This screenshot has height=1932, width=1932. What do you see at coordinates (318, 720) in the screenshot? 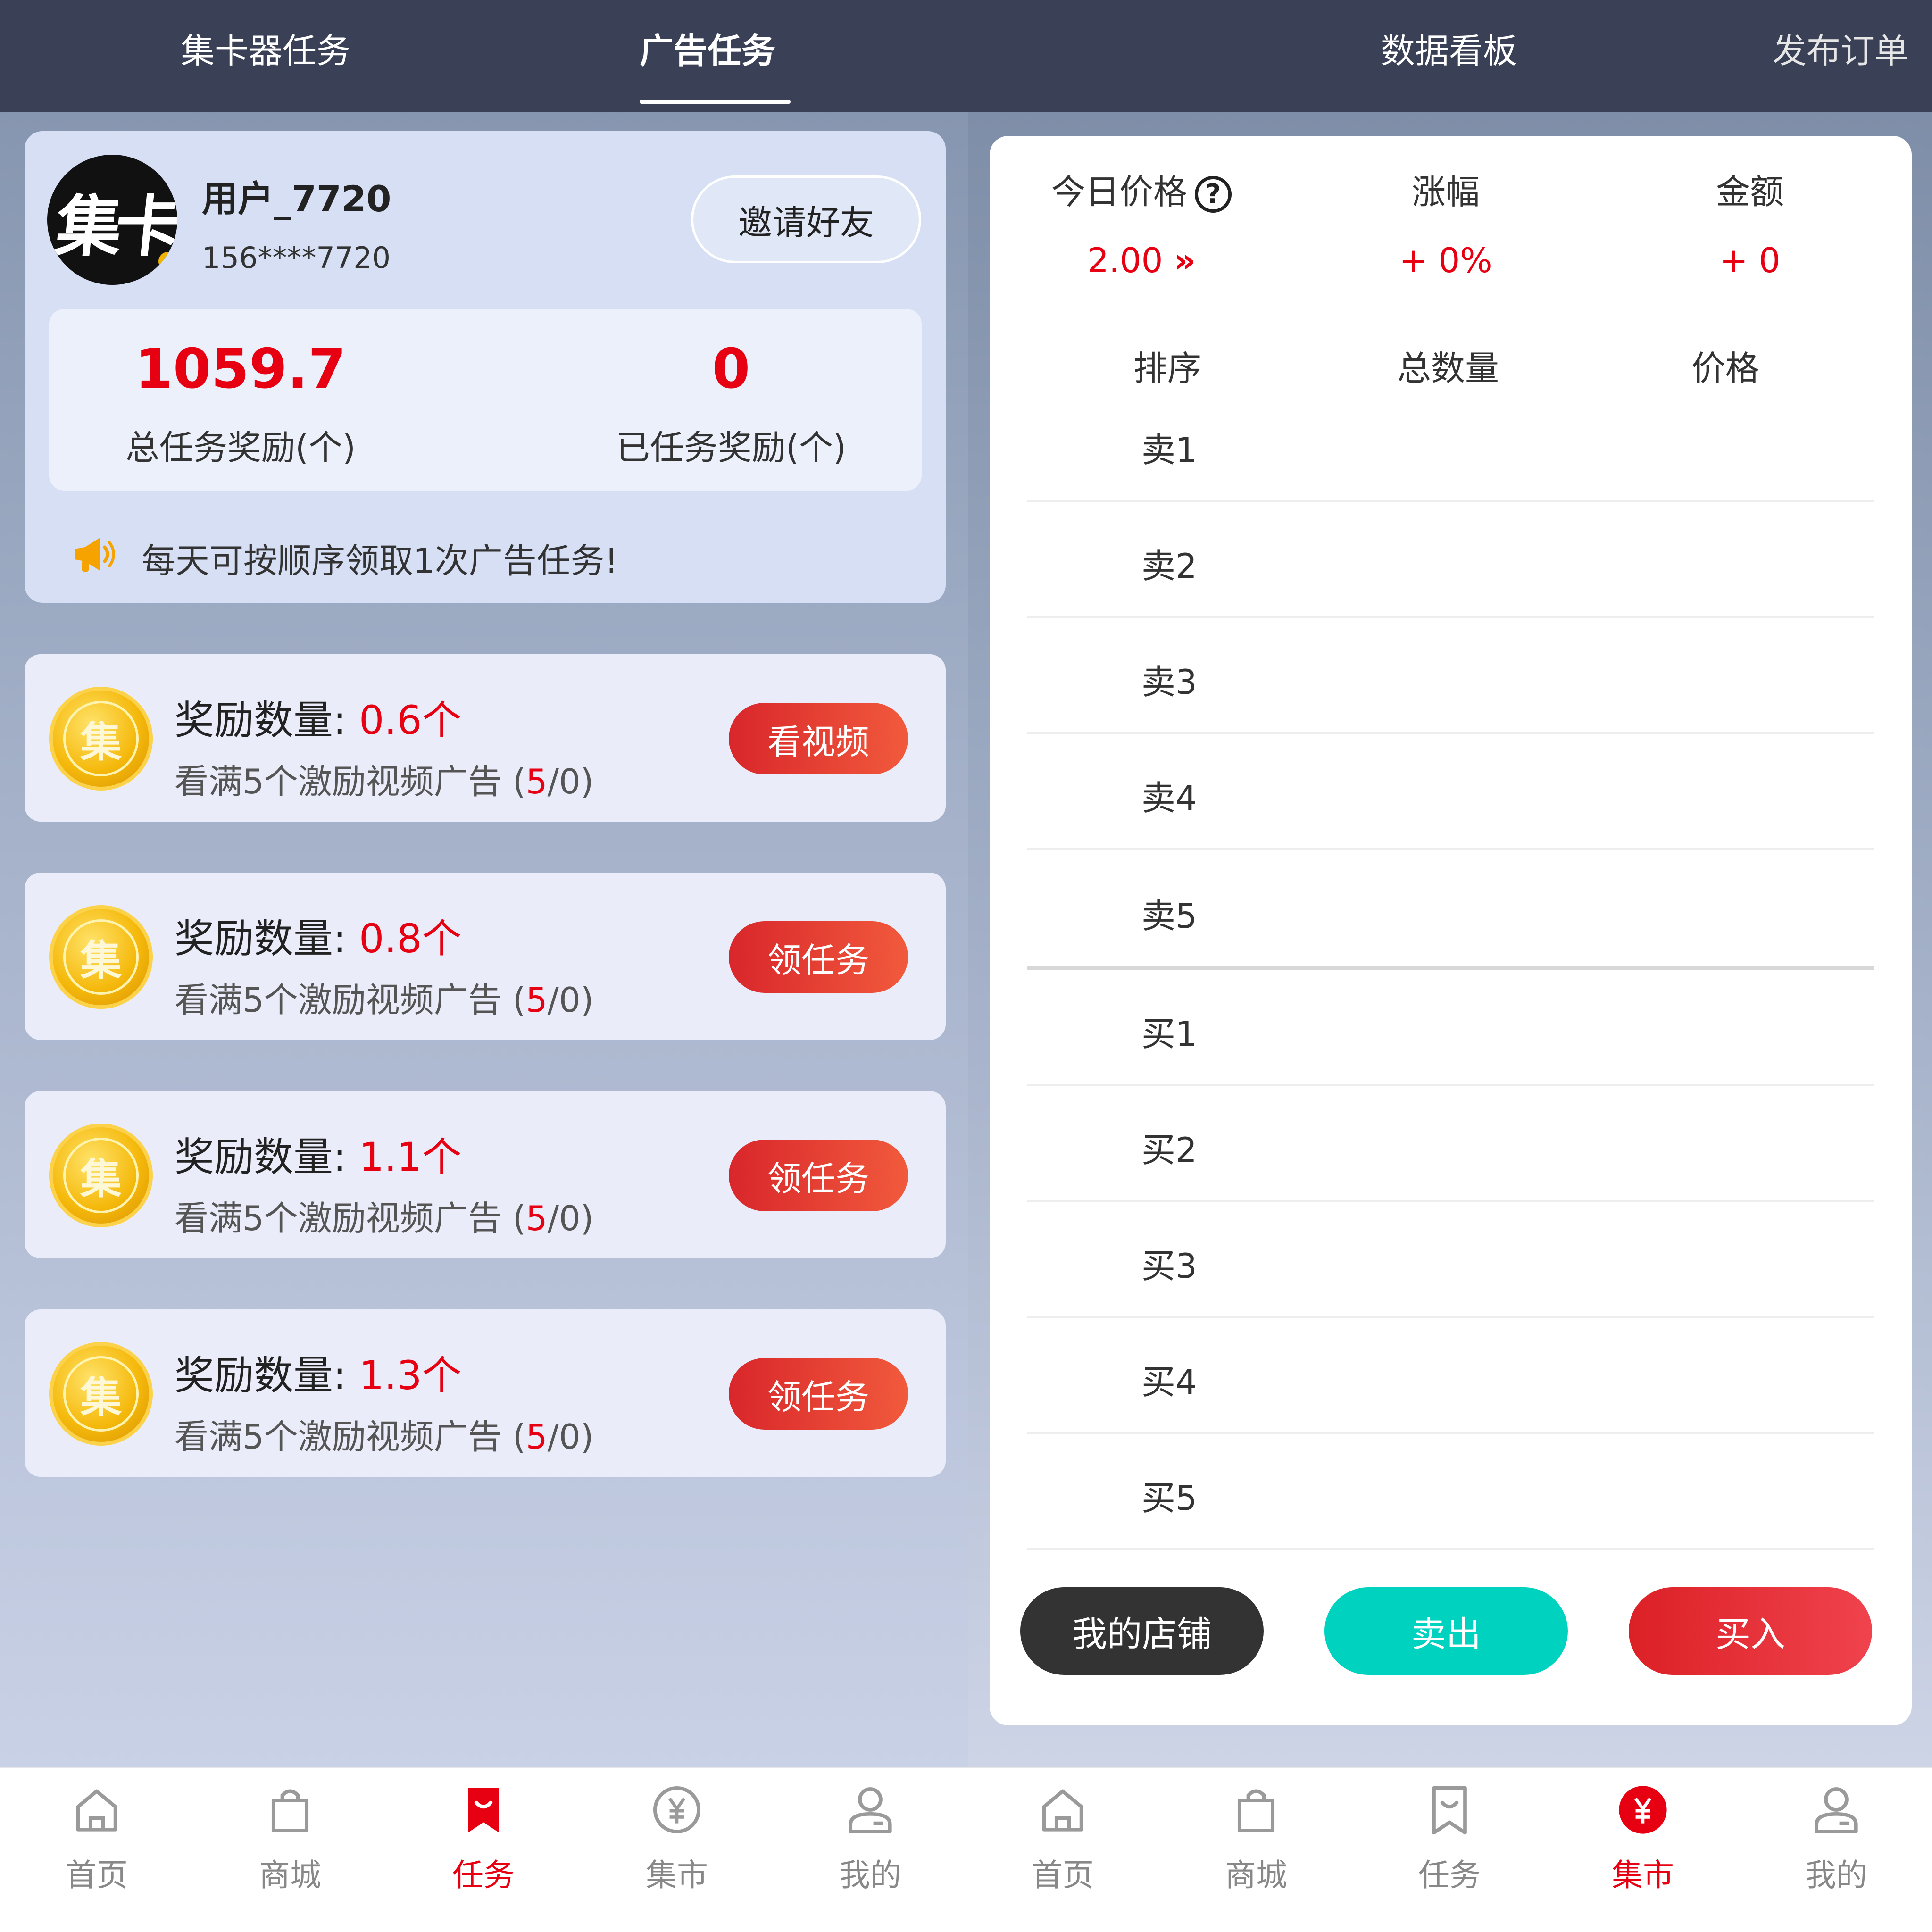
I see `task-reward: 奖励数量: 0.6个` at bounding box center [318, 720].